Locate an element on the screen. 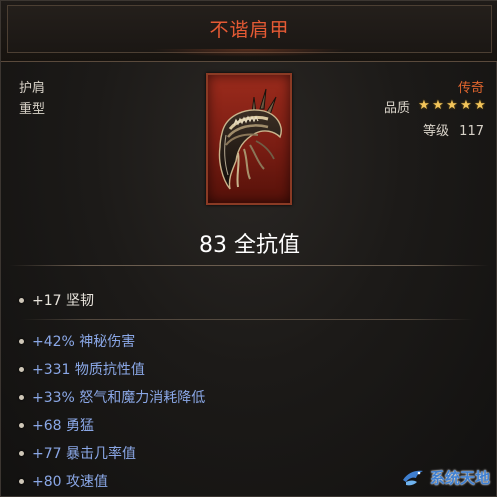 The image size is (497, 497). title-bar: 不谐肩甲 is located at coordinates (249, 31).